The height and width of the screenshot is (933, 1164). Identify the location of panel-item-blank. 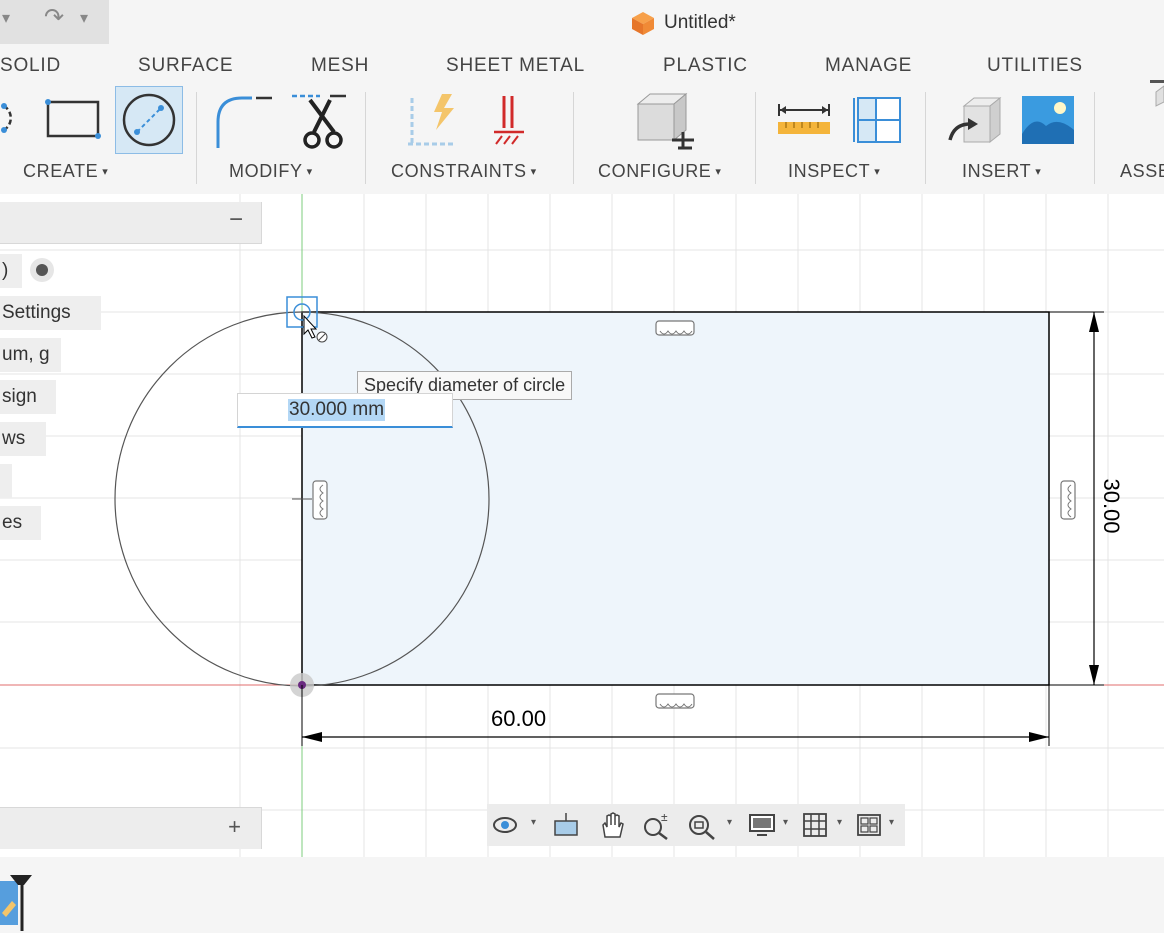
(6, 481).